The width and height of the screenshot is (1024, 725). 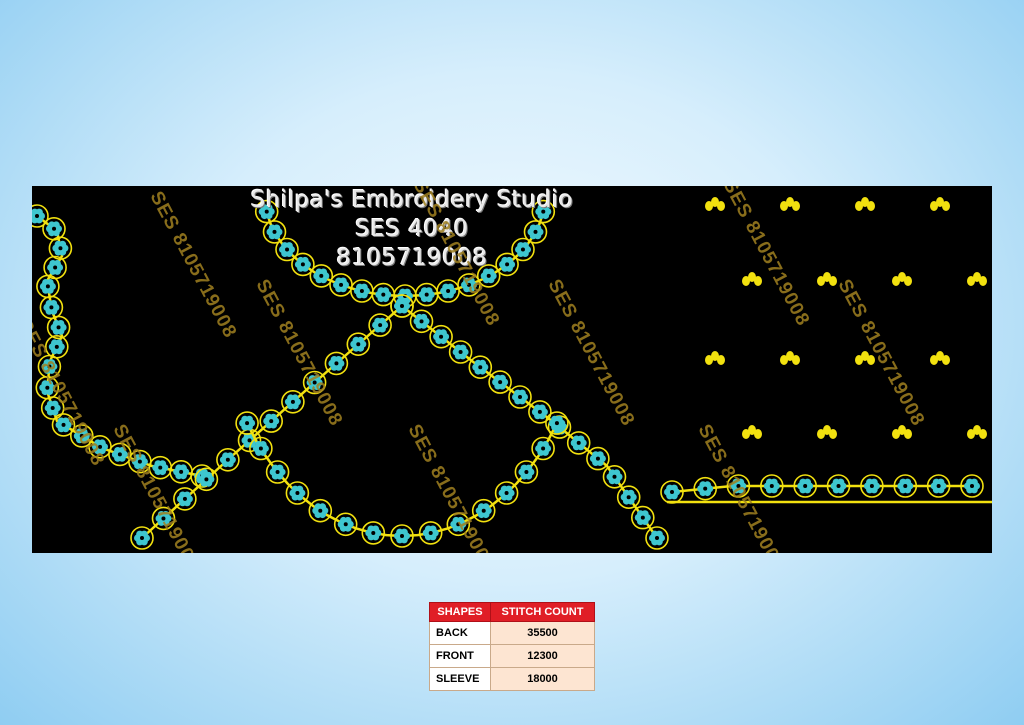 What do you see at coordinates (460, 679) in the screenshot?
I see `shape-cell: SLEEVE` at bounding box center [460, 679].